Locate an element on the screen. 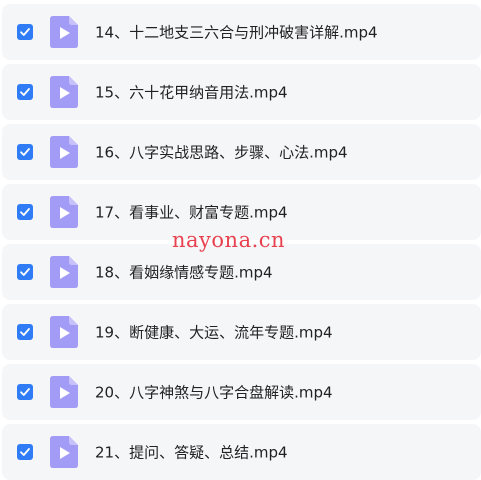 The width and height of the screenshot is (481, 480). list-item: 21、提问、答疑、总结.mp4 is located at coordinates (241, 452).